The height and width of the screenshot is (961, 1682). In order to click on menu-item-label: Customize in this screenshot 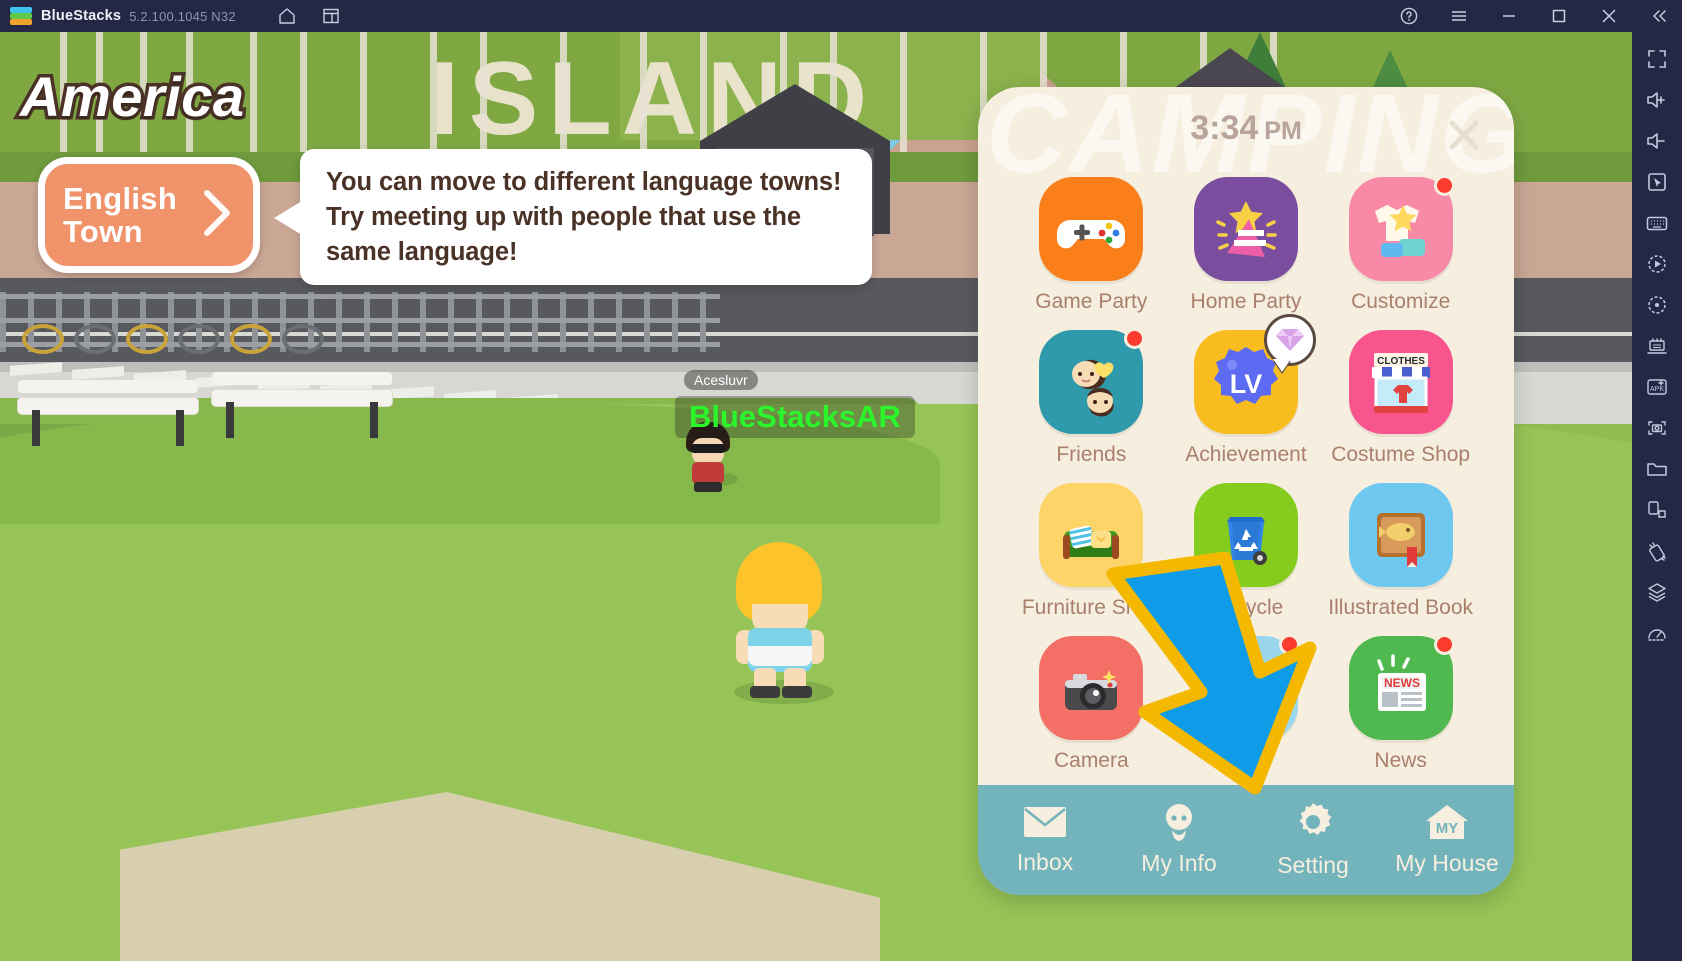, I will do `click(1401, 301)`.